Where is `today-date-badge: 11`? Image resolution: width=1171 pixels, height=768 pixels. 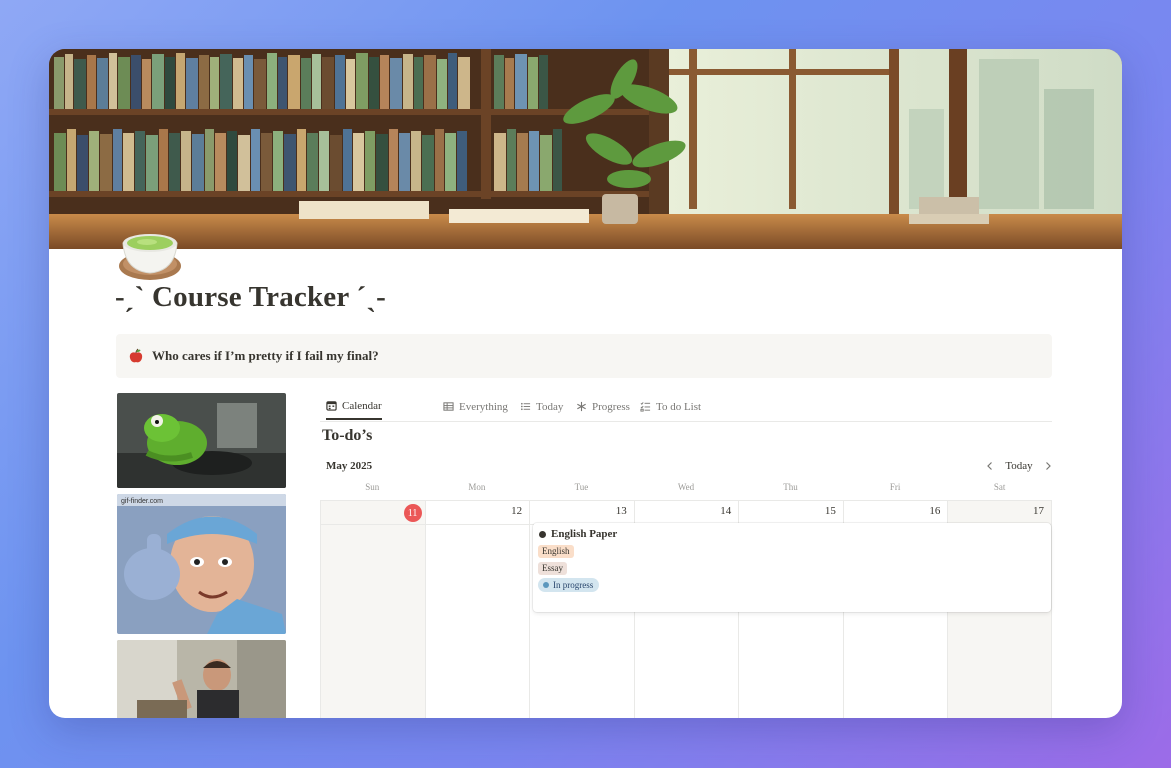
today-date-badge: 11 is located at coordinates (412, 513).